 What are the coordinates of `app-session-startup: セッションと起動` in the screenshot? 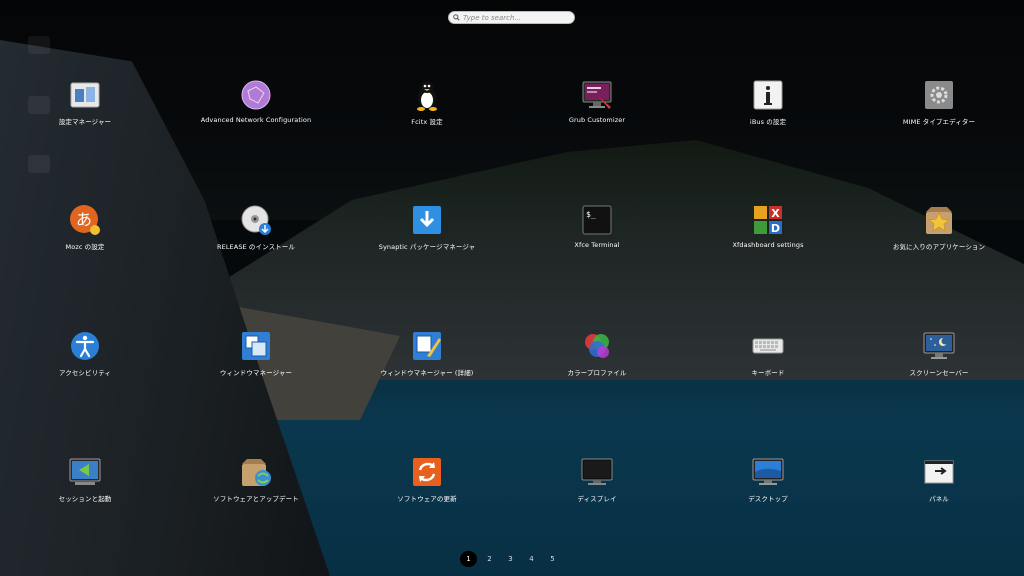 It's located at (85, 486).